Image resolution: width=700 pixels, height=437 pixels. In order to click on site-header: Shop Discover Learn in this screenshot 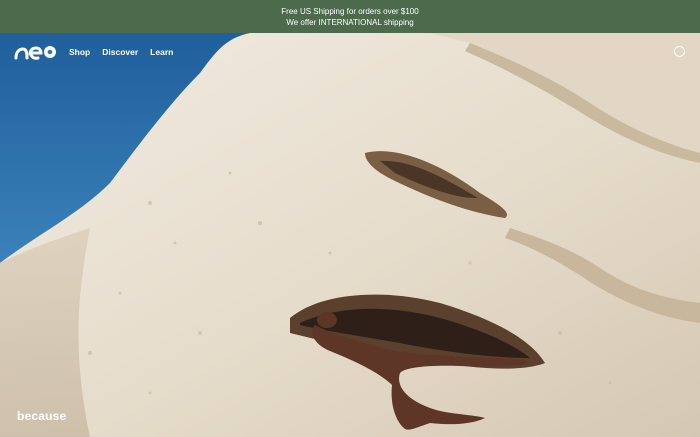, I will do `click(350, 53)`.